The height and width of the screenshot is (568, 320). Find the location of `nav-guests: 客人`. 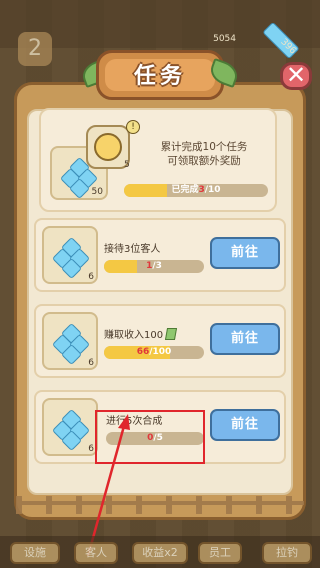

nav-guests: 客人 is located at coordinates (96, 553).